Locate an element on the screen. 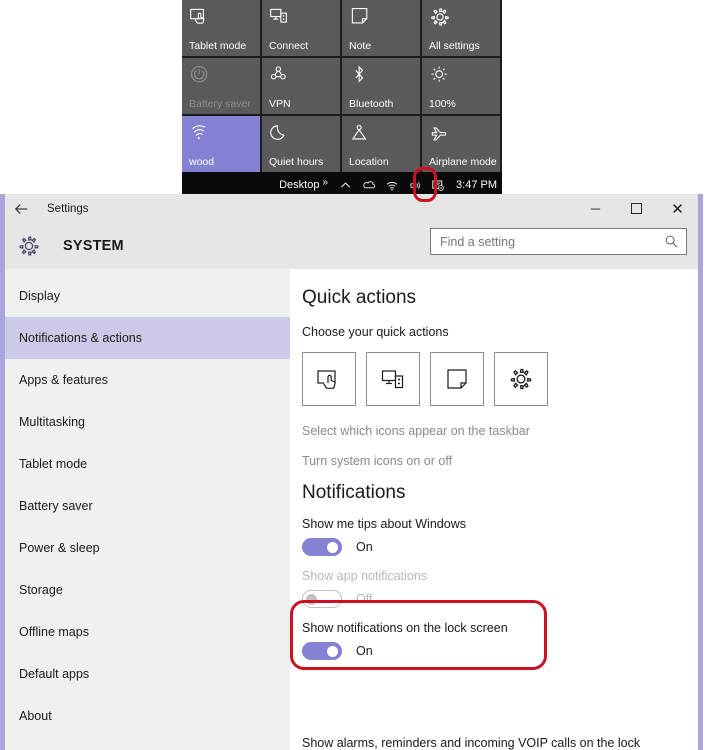  notification-setting: Show me tips about Windows On is located at coordinates (500, 536).